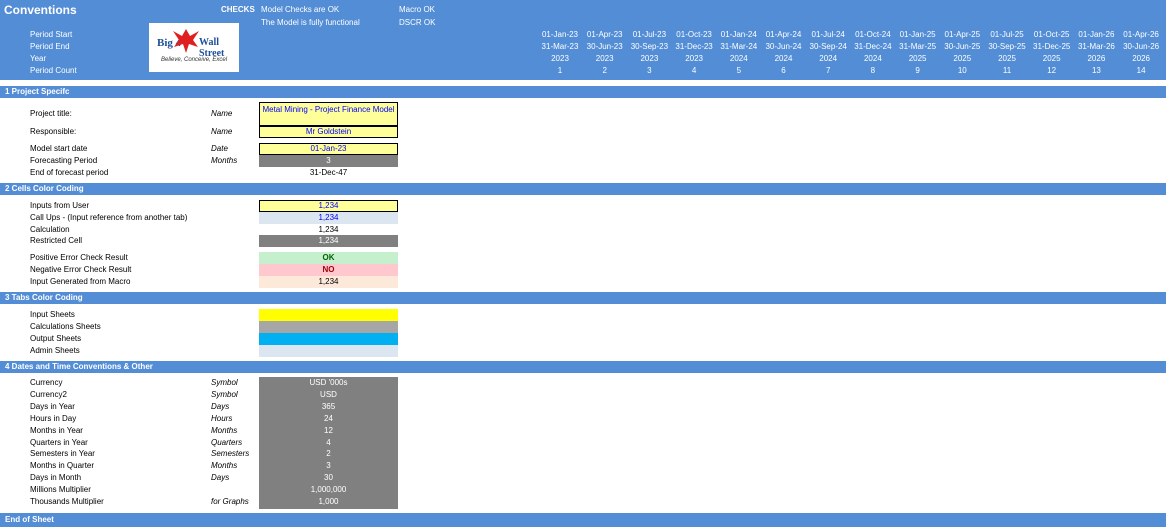  Describe the element at coordinates (328, 206) in the screenshot. I see `inputs-from-user-cell: 1,234` at that location.